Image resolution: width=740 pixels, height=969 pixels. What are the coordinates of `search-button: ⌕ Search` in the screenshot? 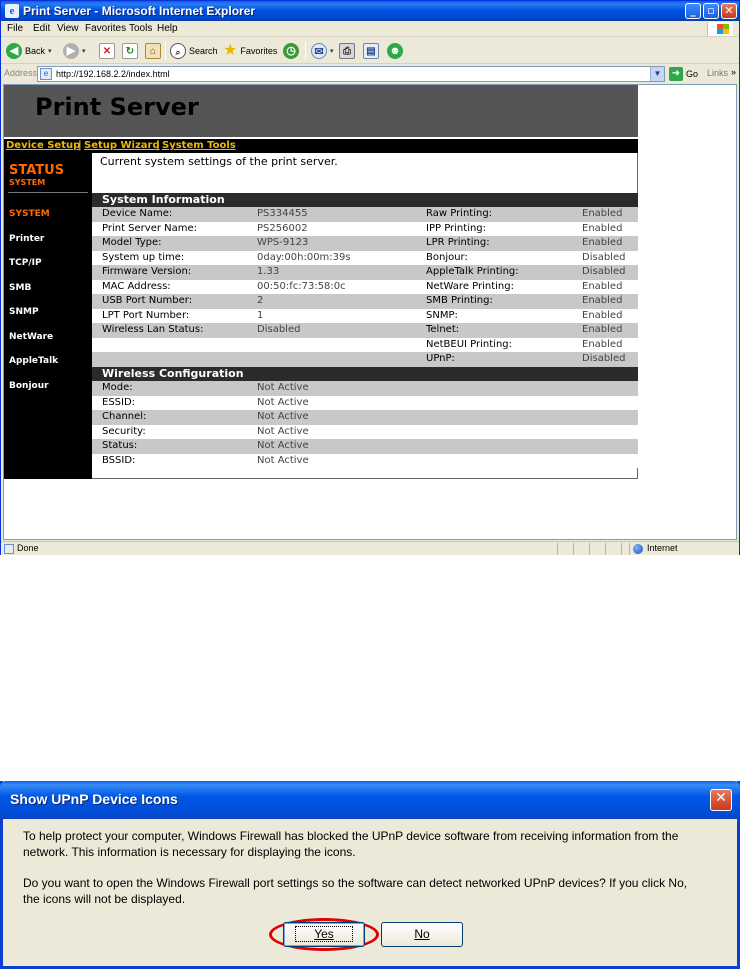 It's located at (194, 51).